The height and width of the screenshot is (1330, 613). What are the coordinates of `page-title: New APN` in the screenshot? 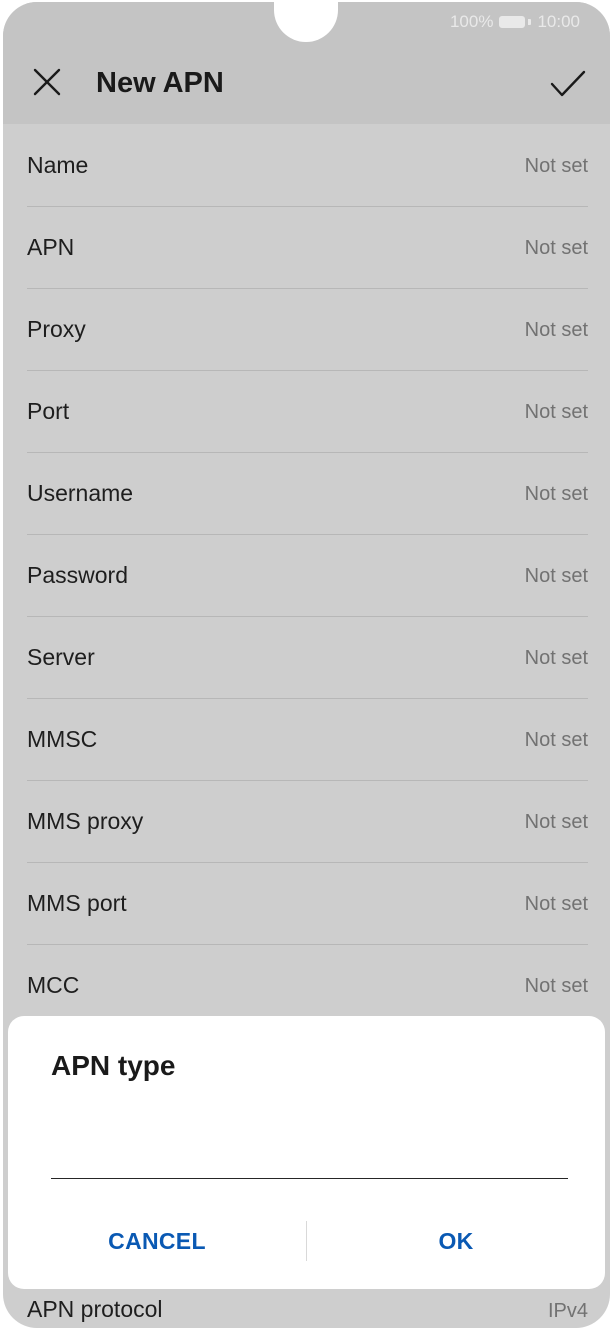 It's located at (160, 83).